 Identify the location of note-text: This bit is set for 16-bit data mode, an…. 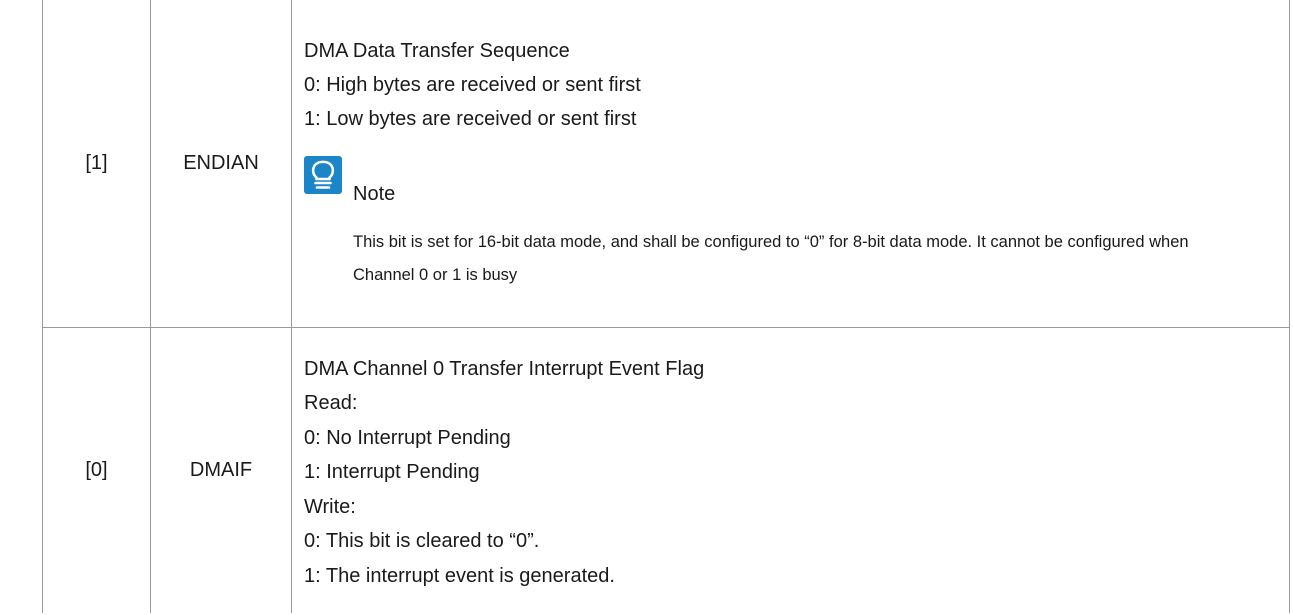
(771, 258).